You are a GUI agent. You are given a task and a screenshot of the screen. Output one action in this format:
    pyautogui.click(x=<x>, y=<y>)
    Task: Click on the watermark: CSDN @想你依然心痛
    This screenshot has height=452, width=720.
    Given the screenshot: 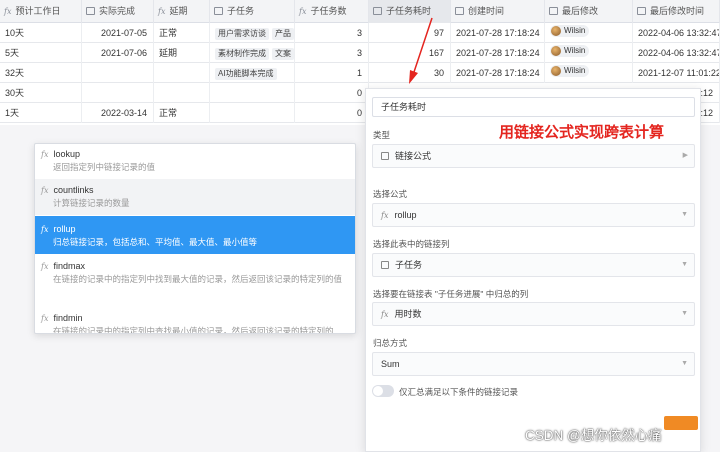 What is the action you would take?
    pyautogui.click(x=593, y=435)
    